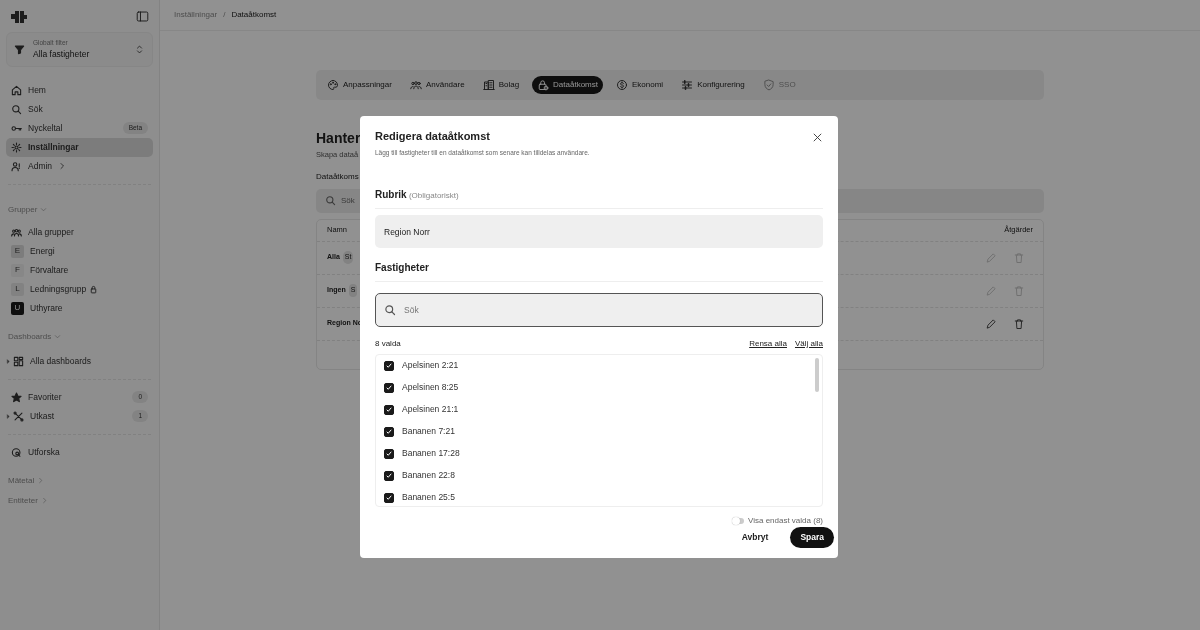 The width and height of the screenshot is (1200, 630). What do you see at coordinates (16, 166) in the screenshot?
I see `user-icon` at bounding box center [16, 166].